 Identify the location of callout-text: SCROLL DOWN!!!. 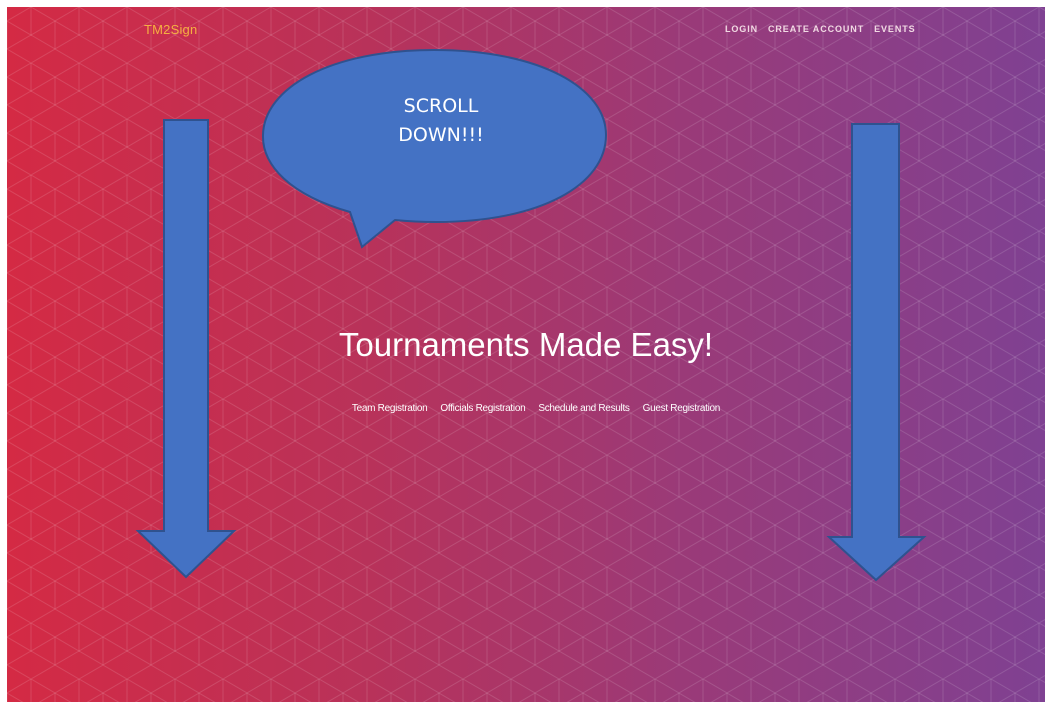
(441, 120).